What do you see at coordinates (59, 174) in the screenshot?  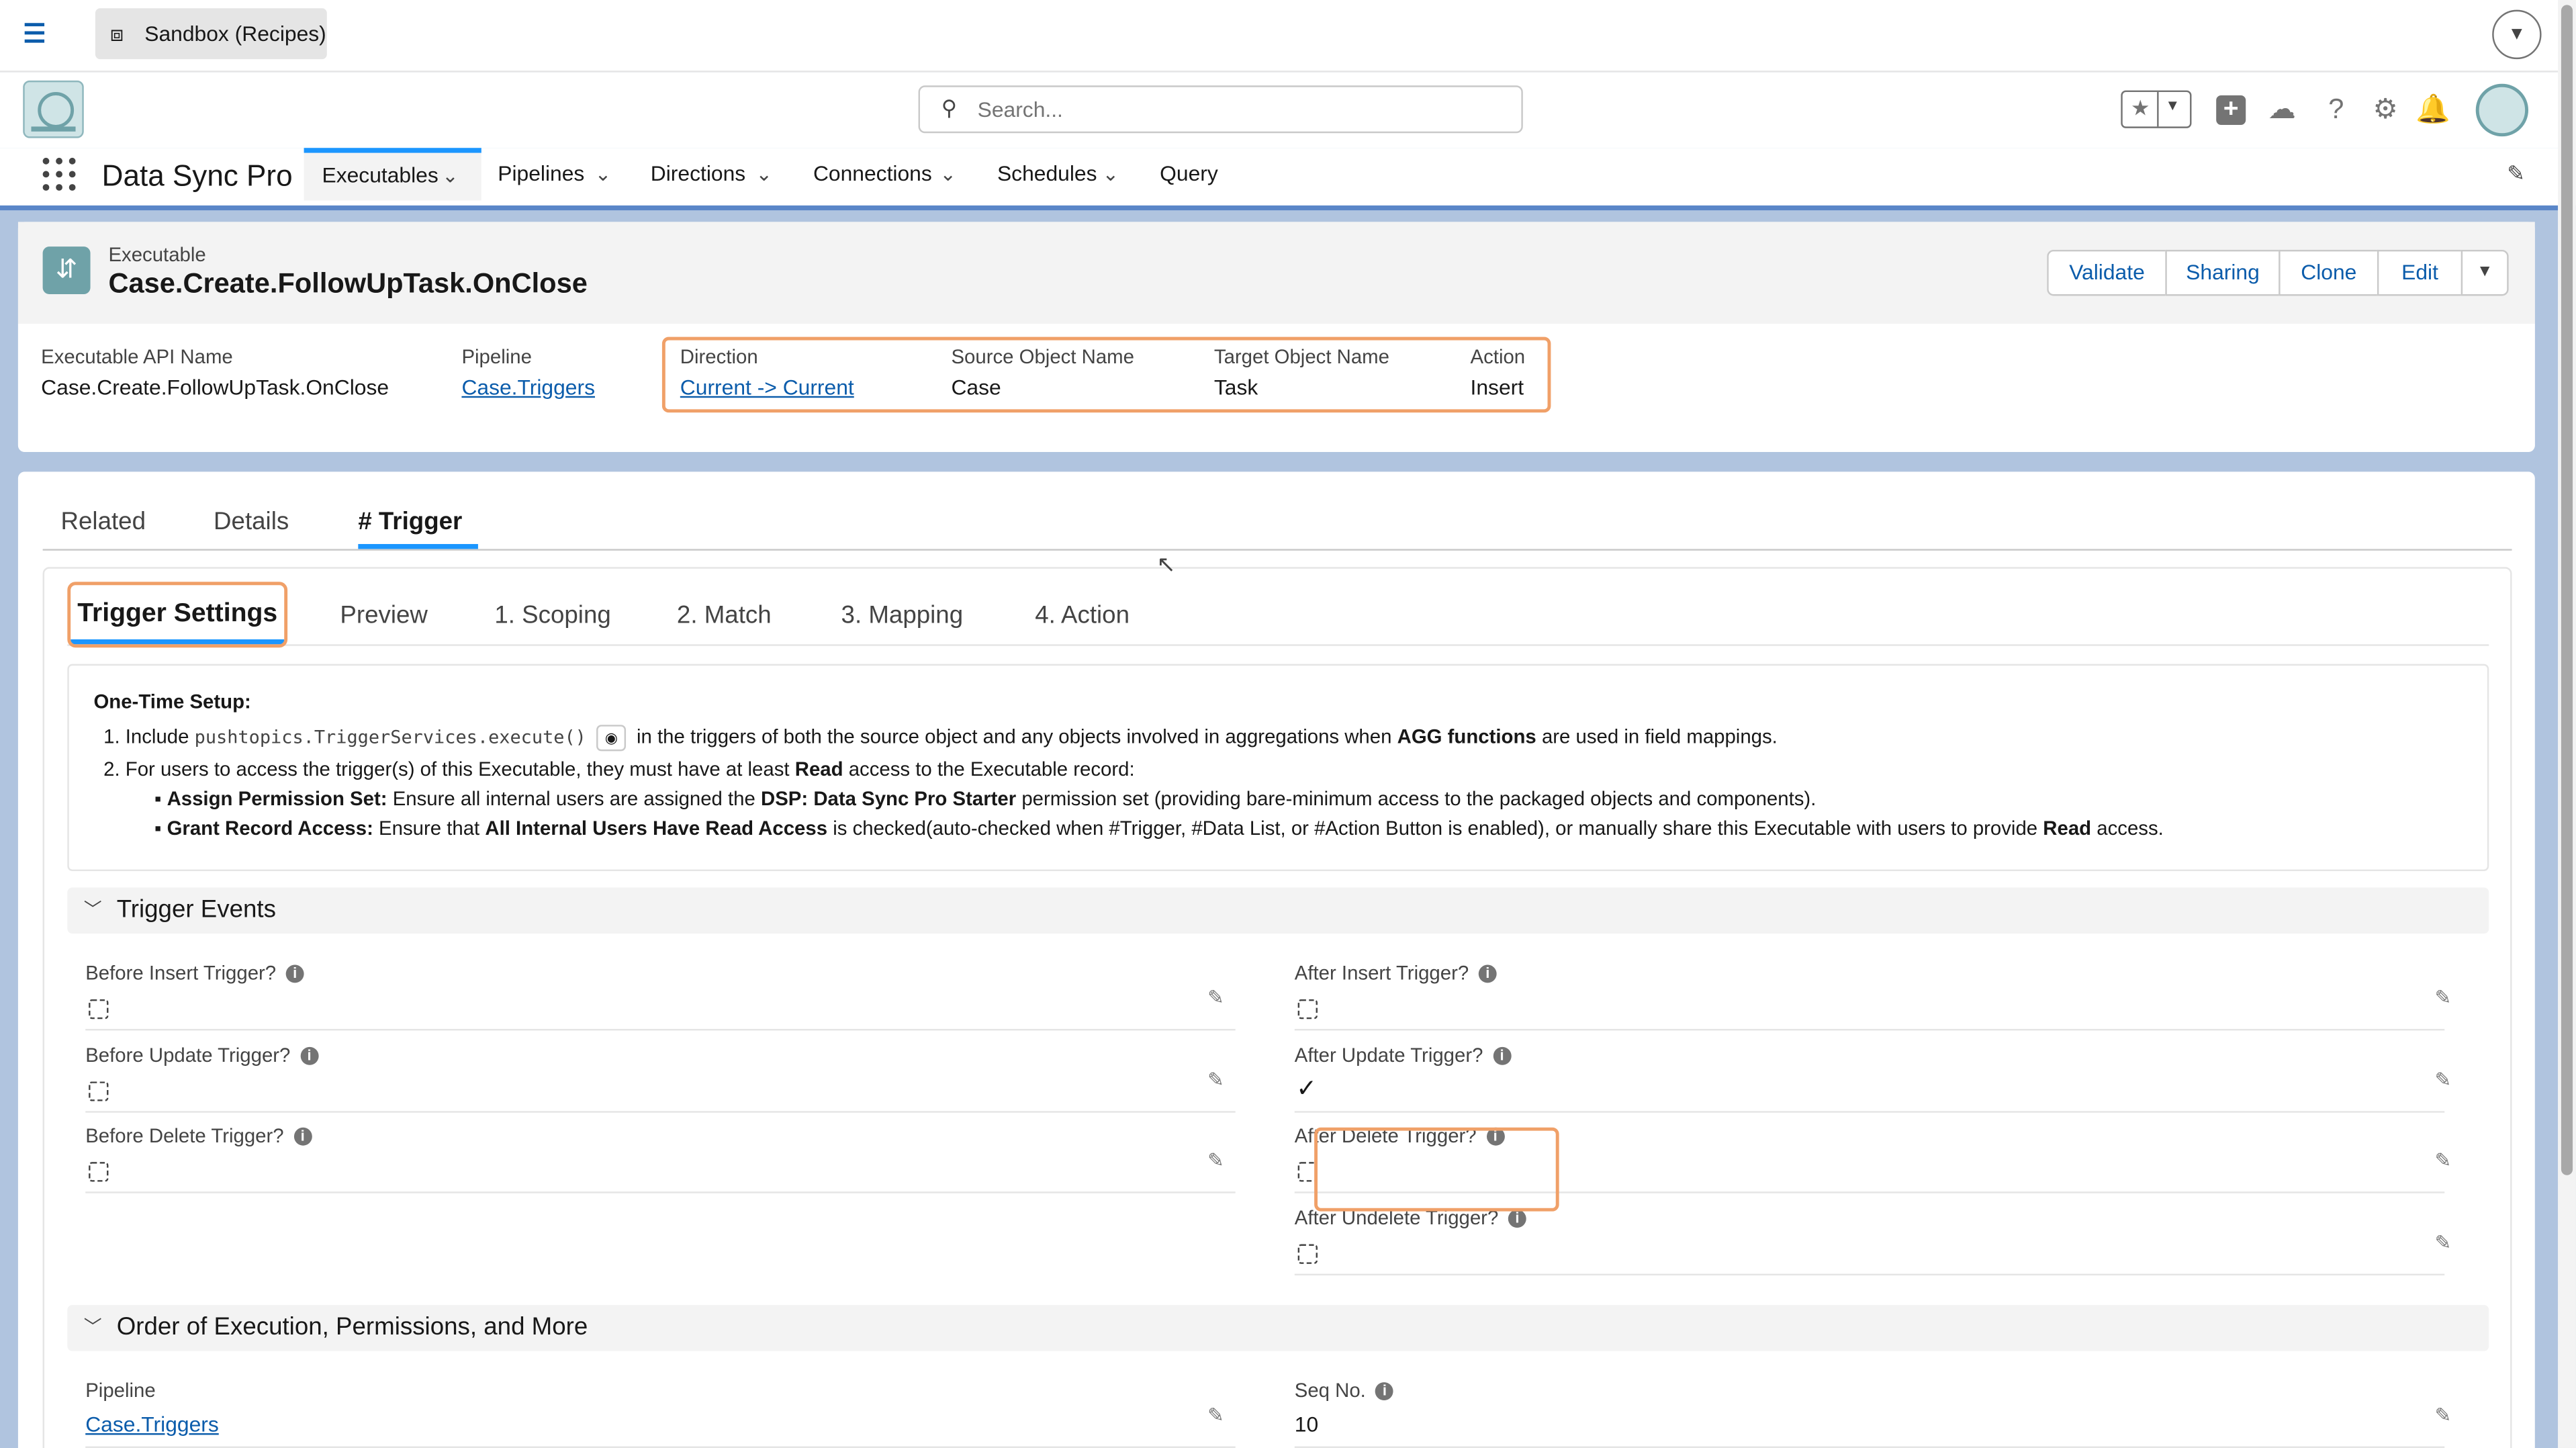 I see `app-launcher-icon` at bounding box center [59, 174].